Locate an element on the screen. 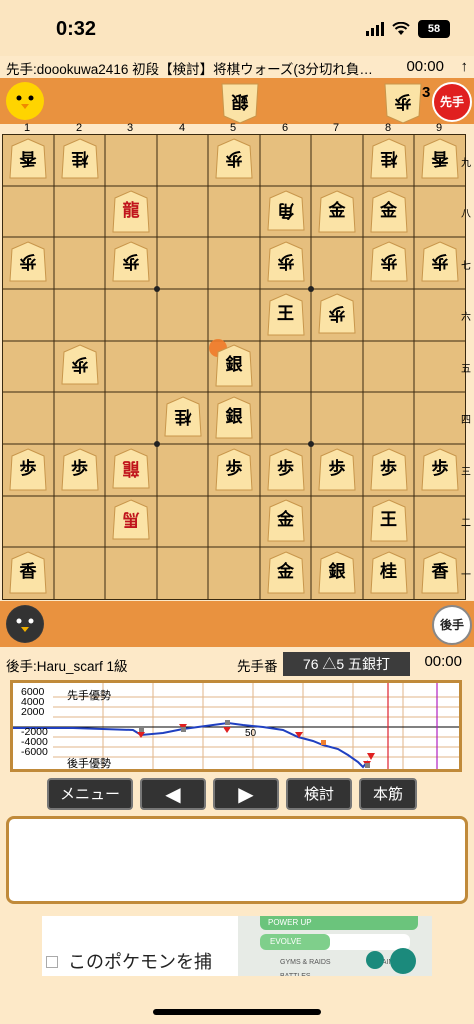  top-hand-bar: 銀 歩 3 先手 is located at coordinates (237, 101).